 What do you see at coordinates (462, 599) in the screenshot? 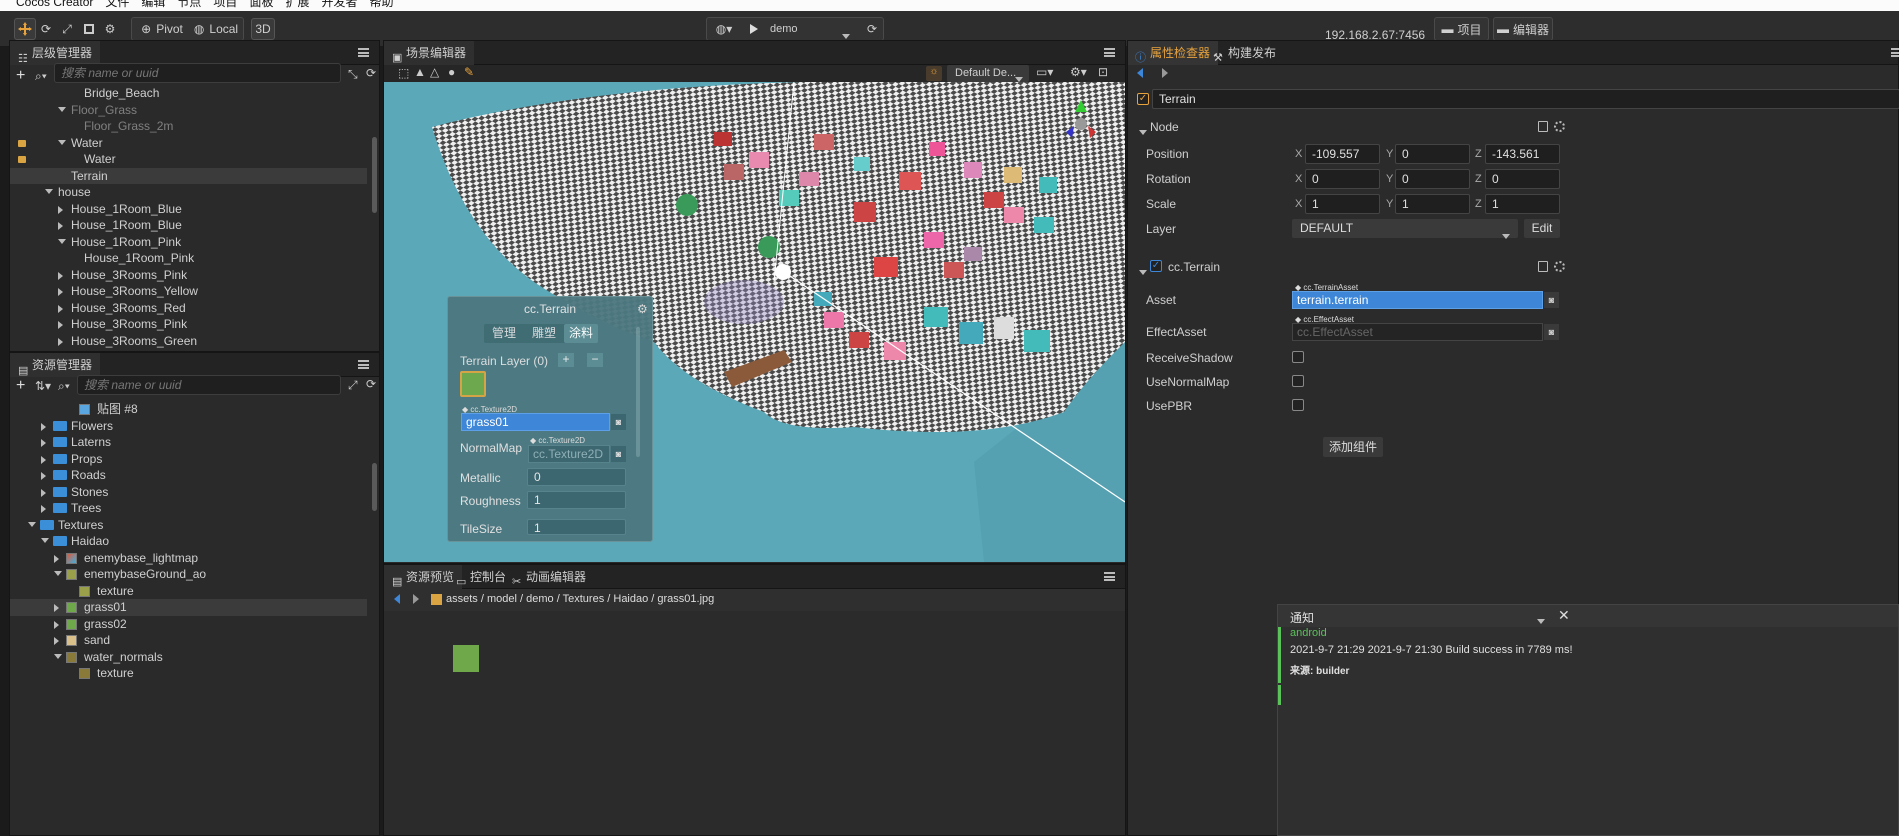
I see `breadcrumb-item: assets` at bounding box center [462, 599].